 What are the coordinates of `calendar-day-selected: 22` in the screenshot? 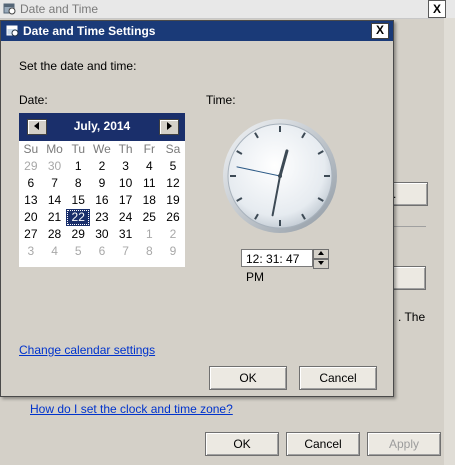 It's located at (78, 217).